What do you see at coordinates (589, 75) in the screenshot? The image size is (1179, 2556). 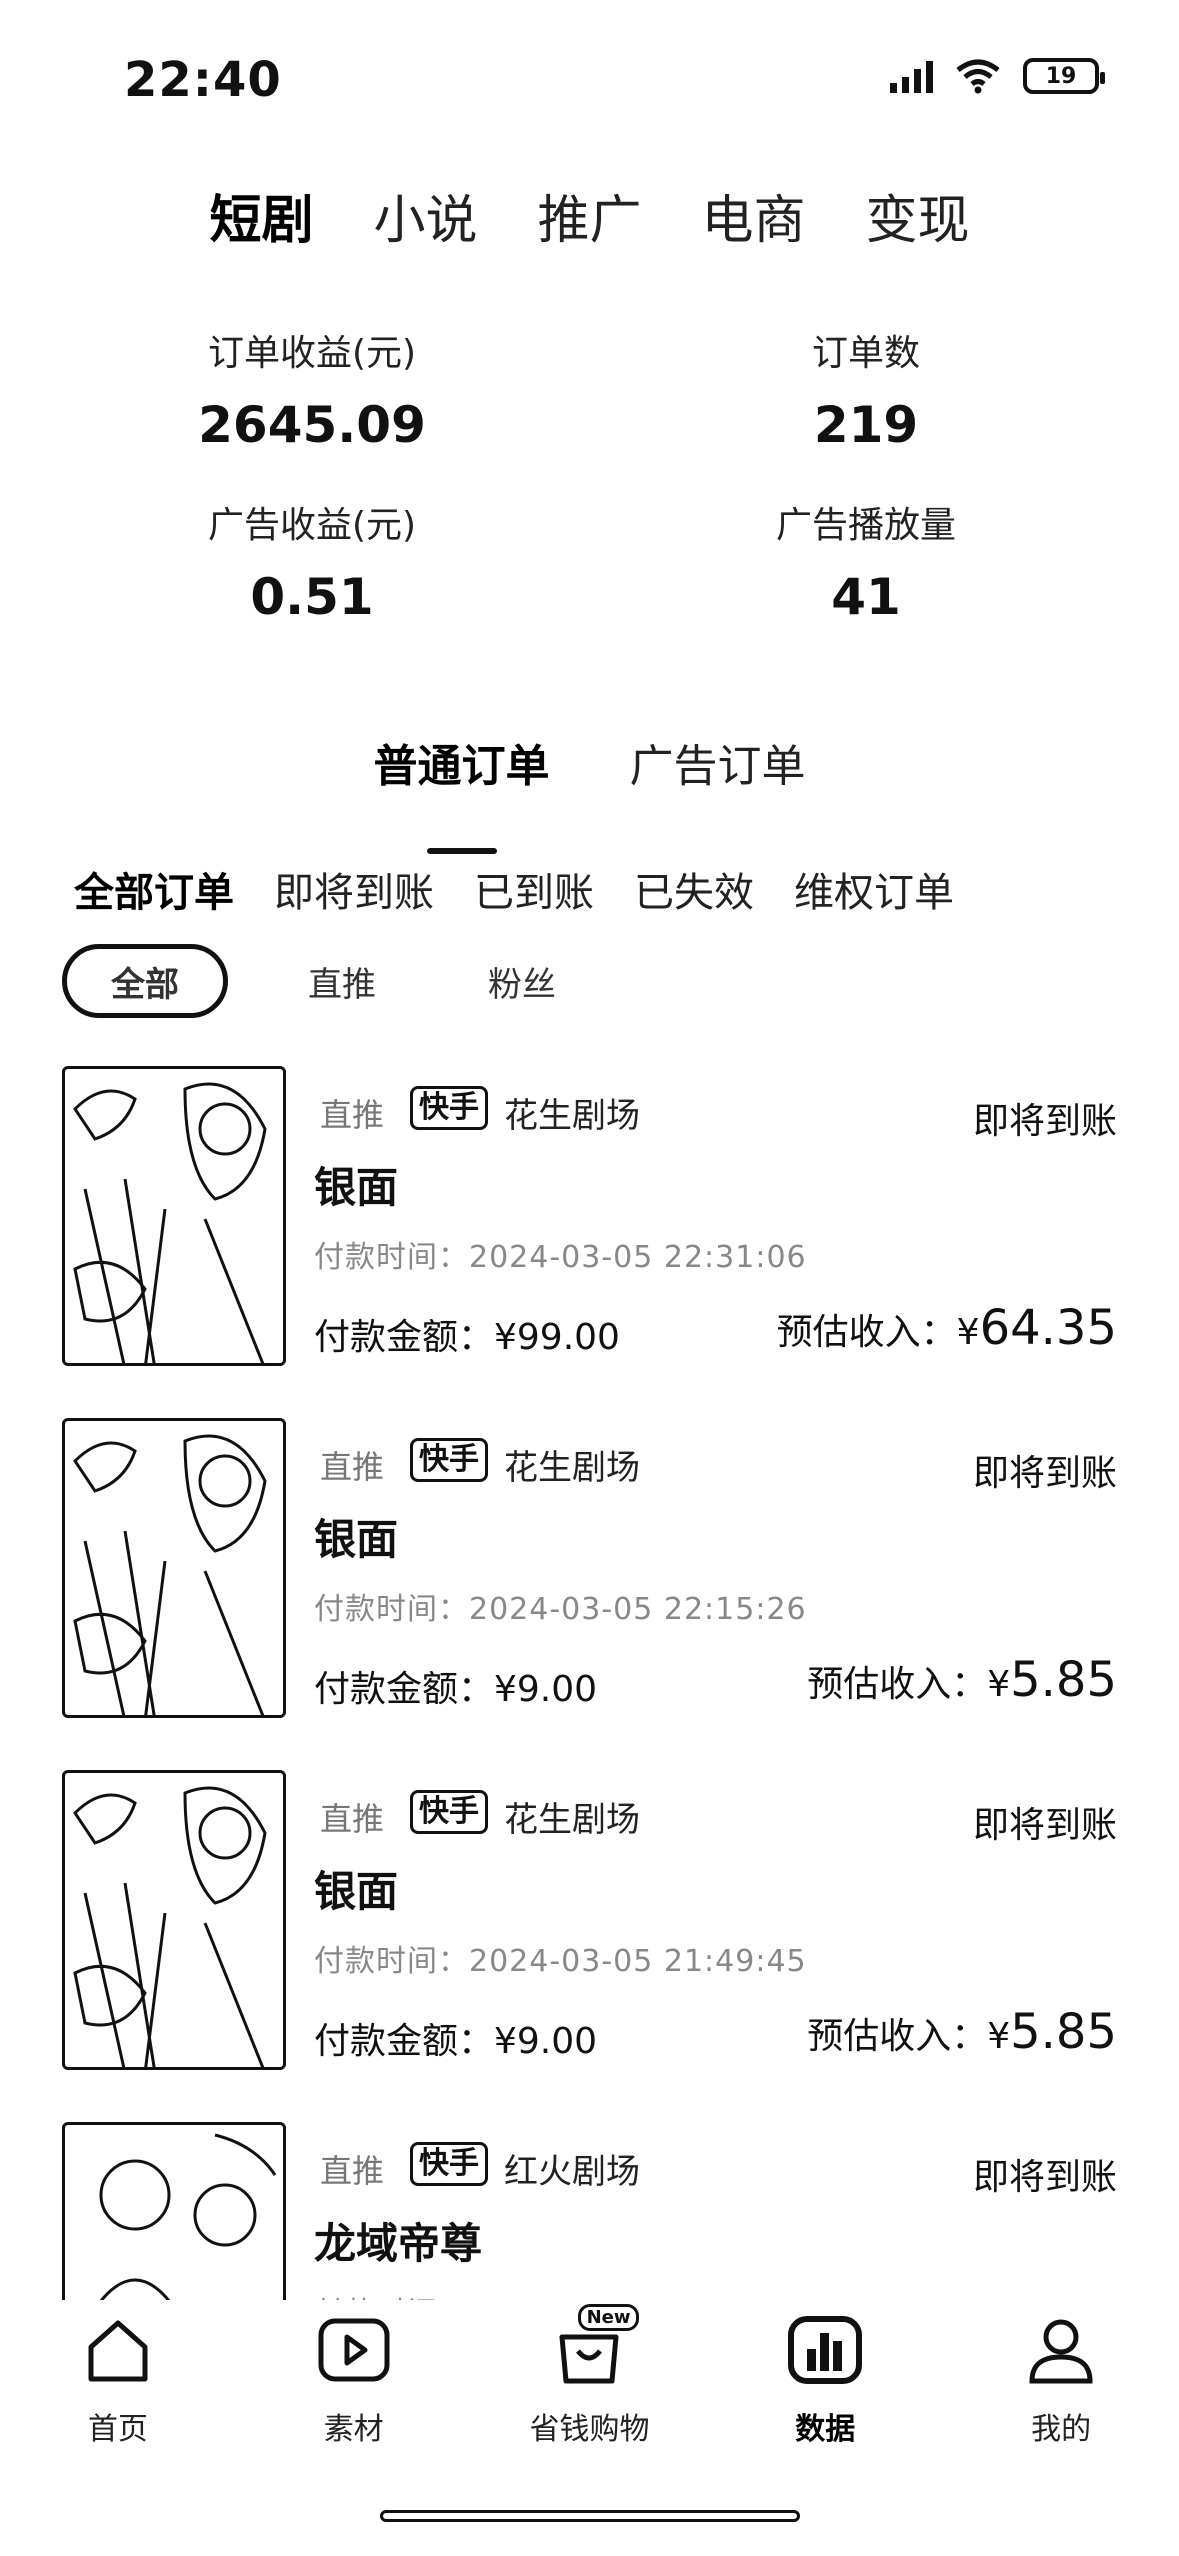 I see `status-bar: 22:40 19` at bounding box center [589, 75].